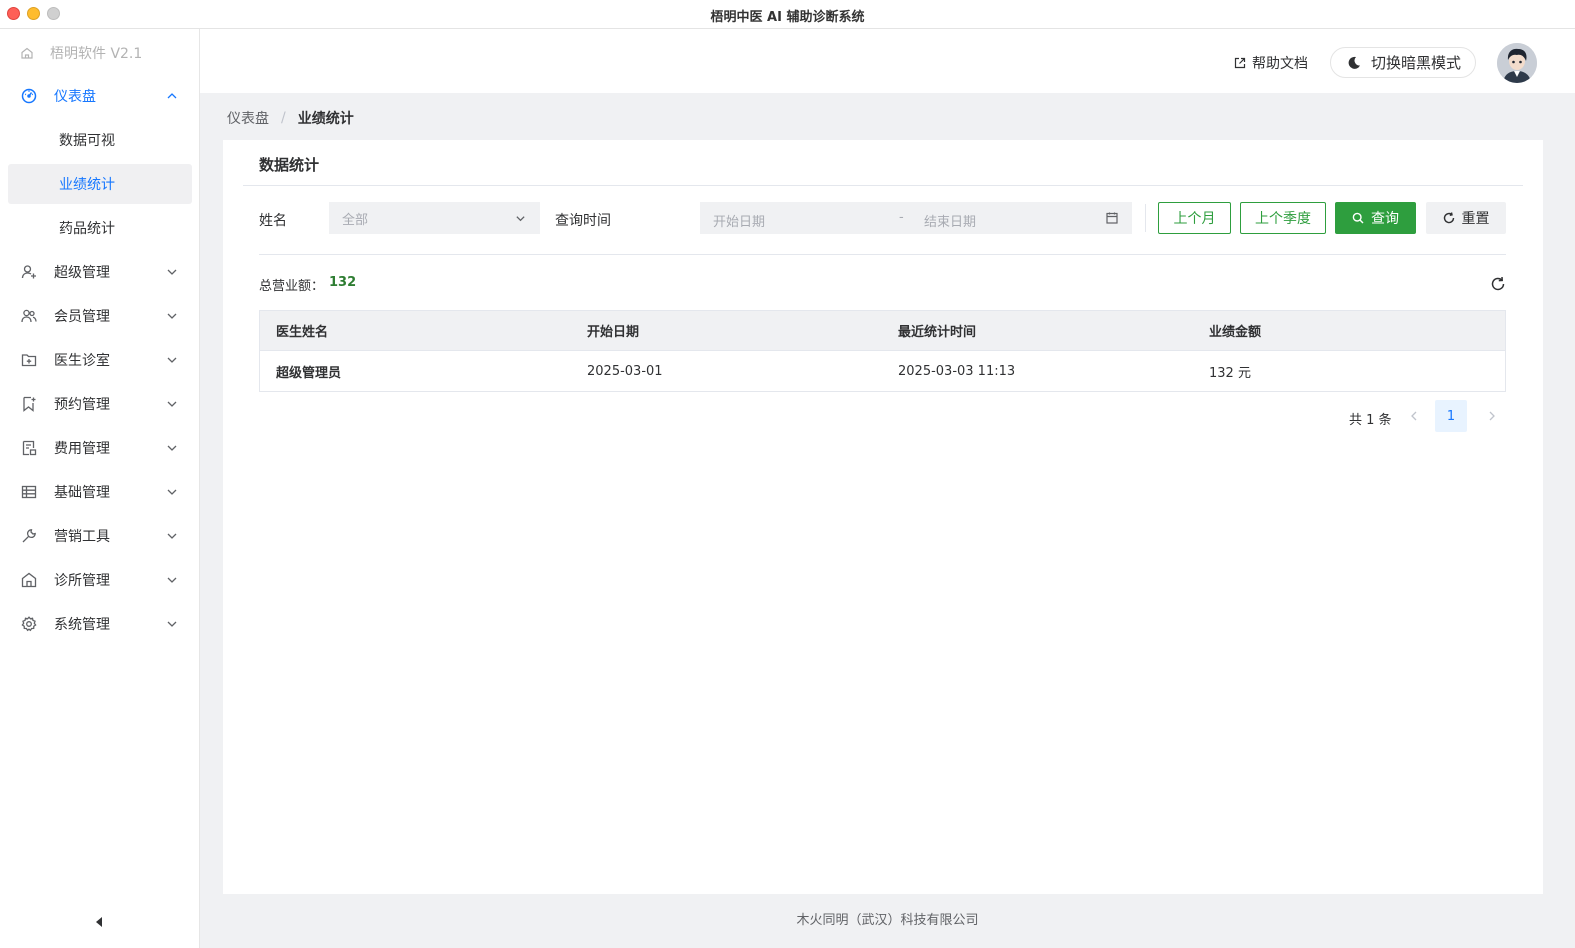 This screenshot has width=1575, height=948. Describe the element at coordinates (29, 316) in the screenshot. I see `users-icon` at that location.